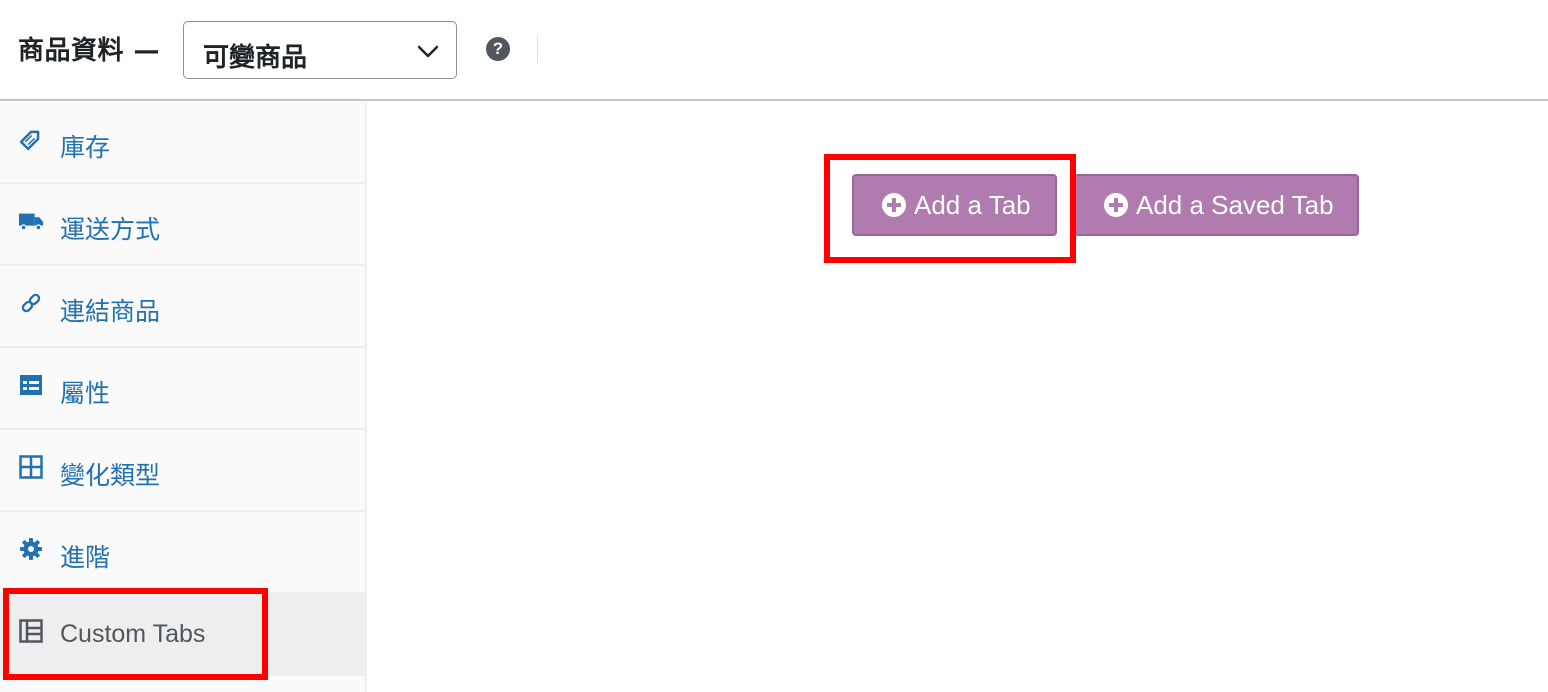  Describe the element at coordinates (498, 49) in the screenshot. I see `help-icon: ?` at that location.